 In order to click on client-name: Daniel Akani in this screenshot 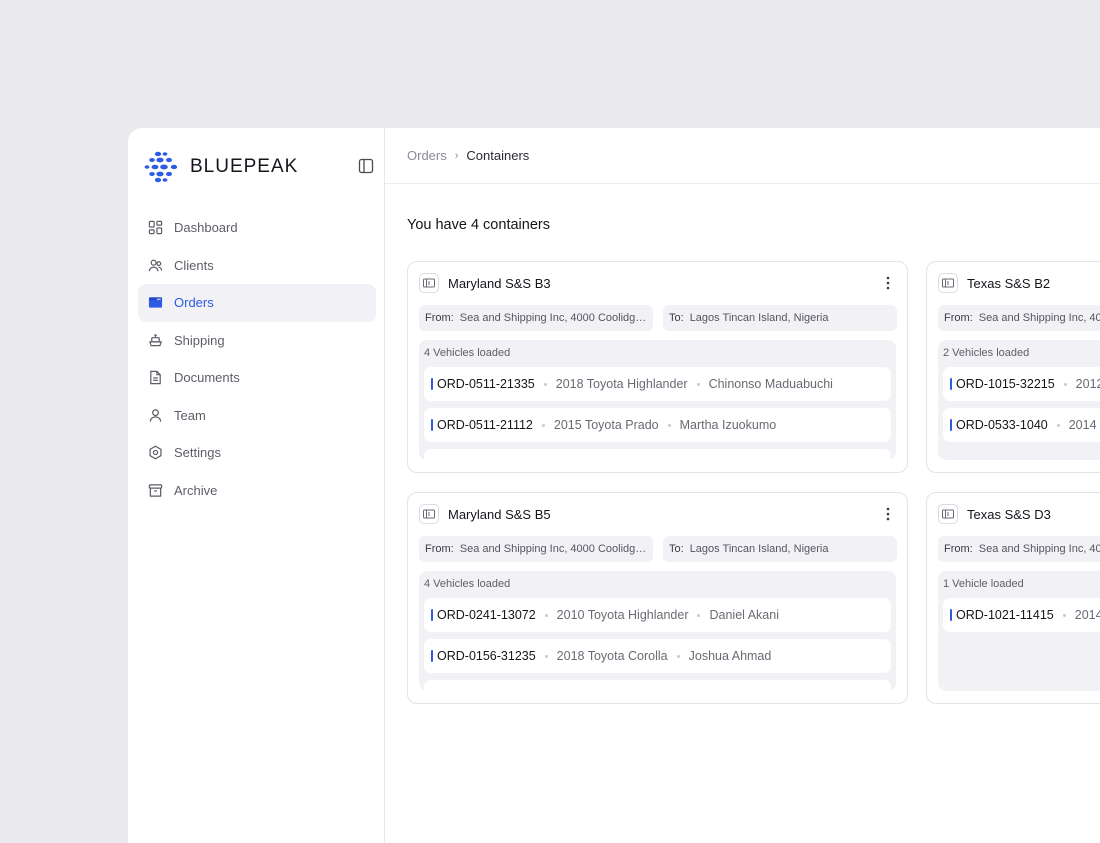, I will do `click(744, 615)`.